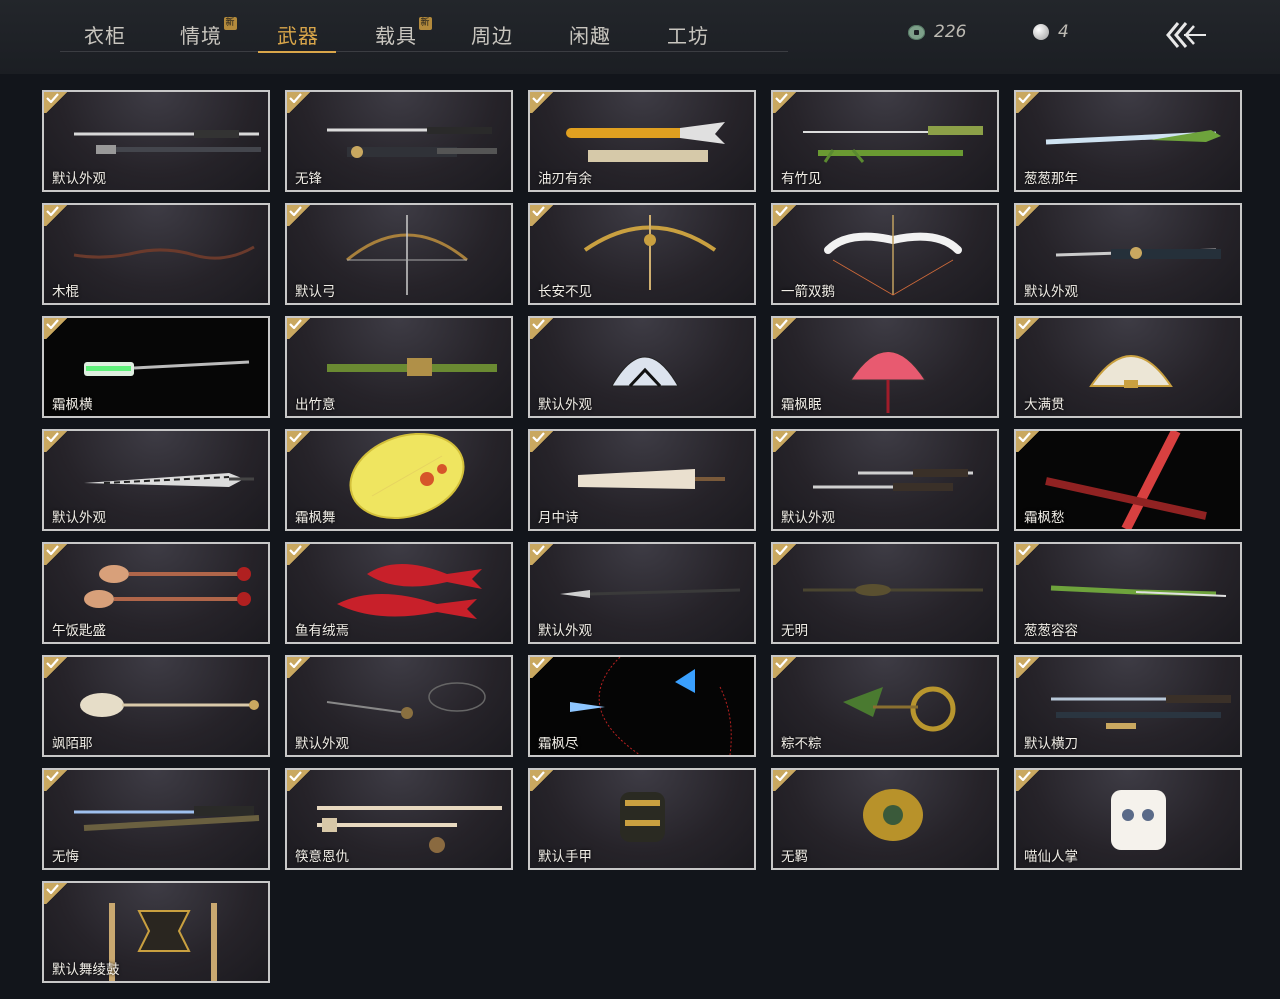 Image resolution: width=1280 pixels, height=999 pixels. Describe the element at coordinates (156, 706) in the screenshot. I see `weapon-card: 飒陌耶` at that location.